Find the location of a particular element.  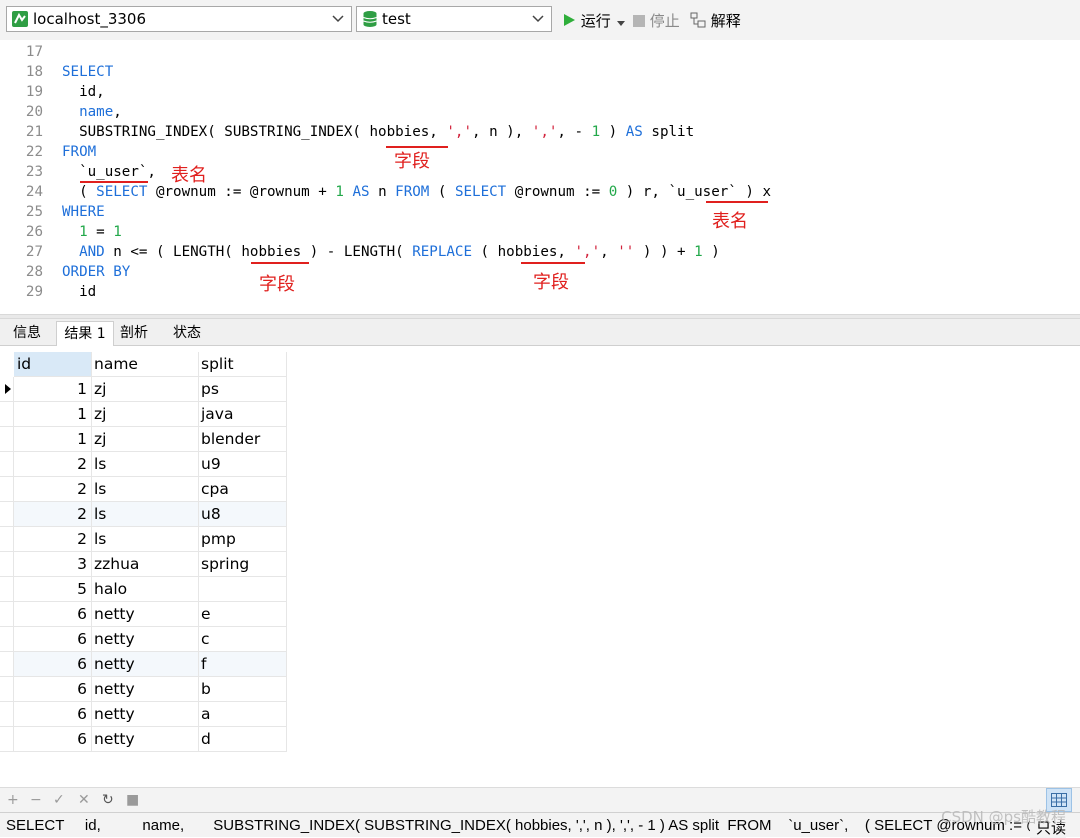

table-row: 6 netty f is located at coordinates (143, 664).